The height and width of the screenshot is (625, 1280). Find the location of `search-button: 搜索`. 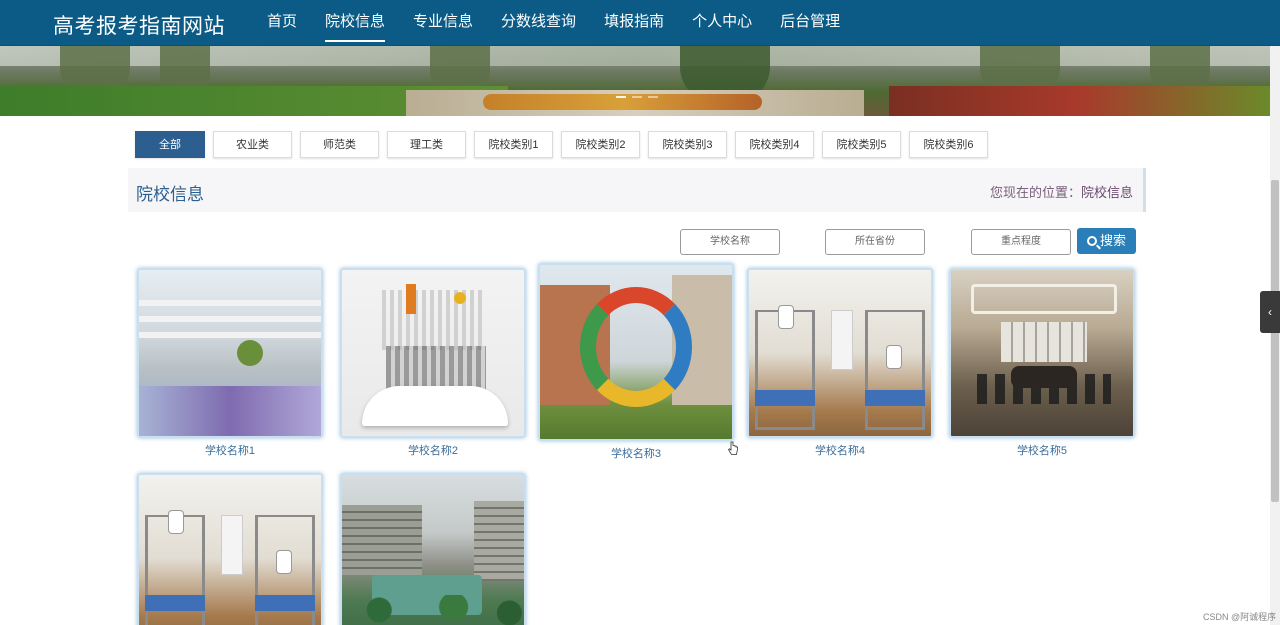

search-button: 搜索 is located at coordinates (1106, 241).